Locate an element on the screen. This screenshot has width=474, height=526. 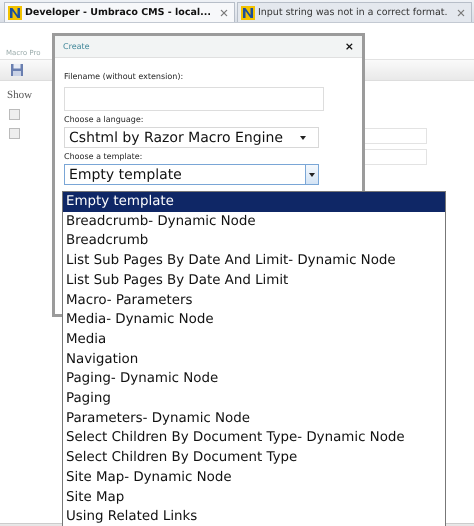
template-dropdown: Empty template is located at coordinates (191, 174).